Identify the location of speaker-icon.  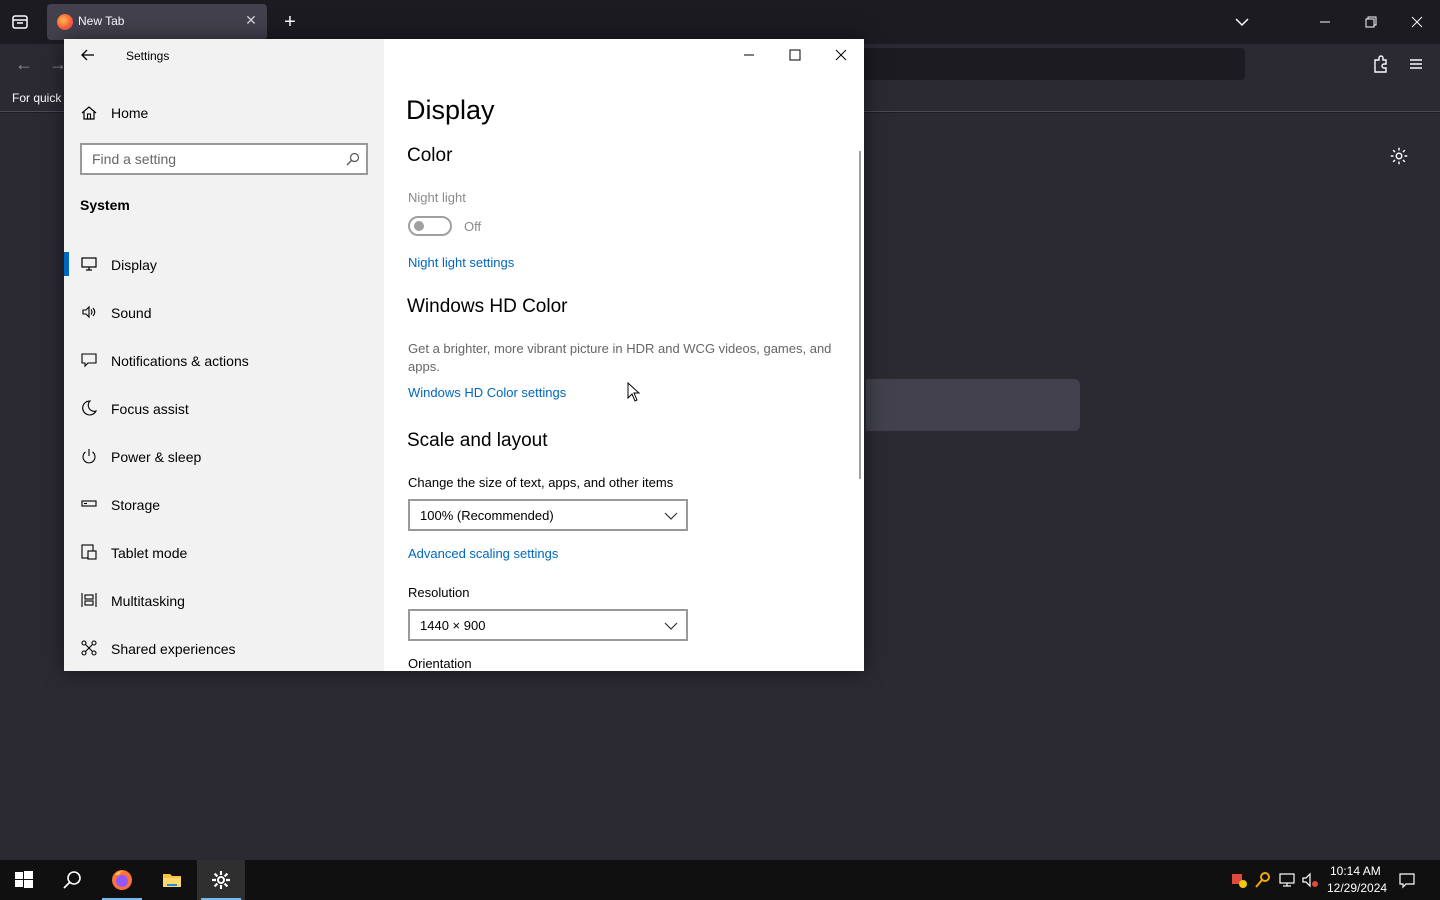
(89, 312).